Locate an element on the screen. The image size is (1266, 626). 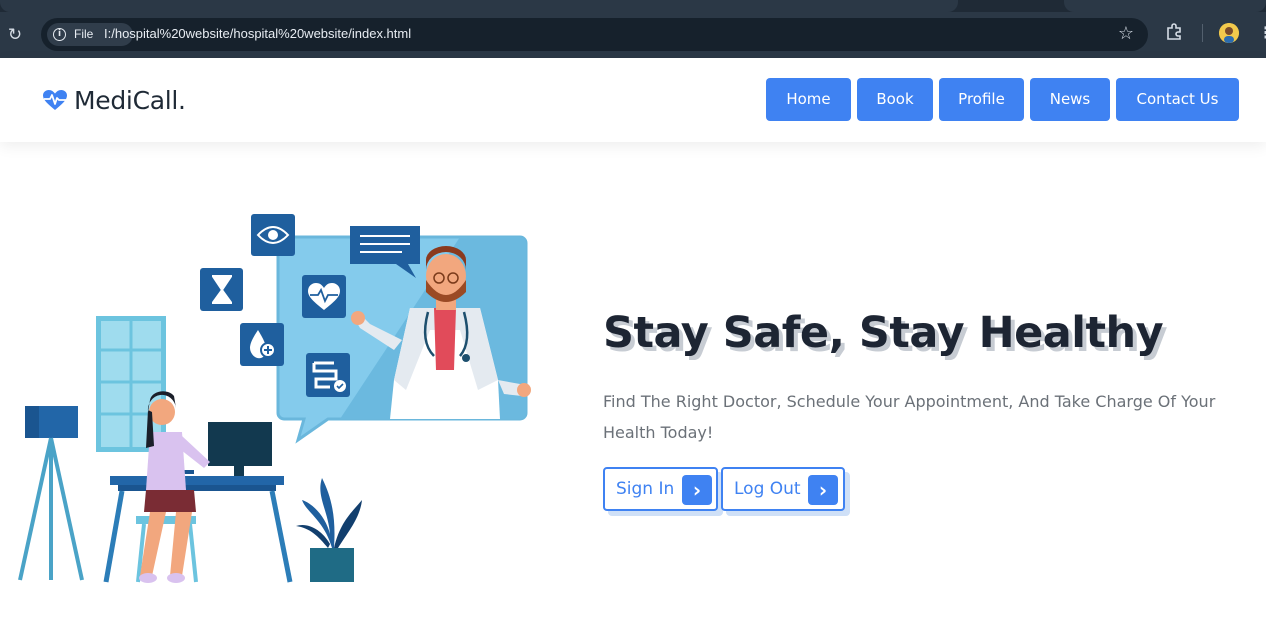
potted-plant-graphic is located at coordinates (329, 530).